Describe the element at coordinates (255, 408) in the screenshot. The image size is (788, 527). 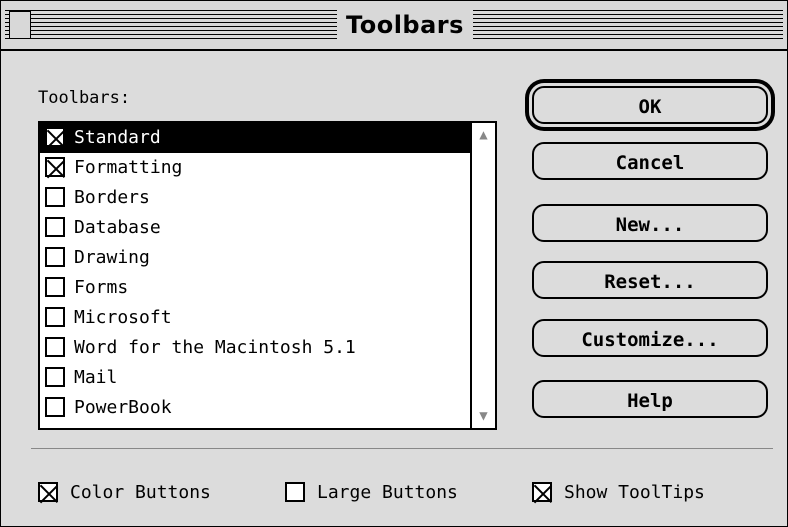
I see `toolbar-list-item: PowerBook` at that location.